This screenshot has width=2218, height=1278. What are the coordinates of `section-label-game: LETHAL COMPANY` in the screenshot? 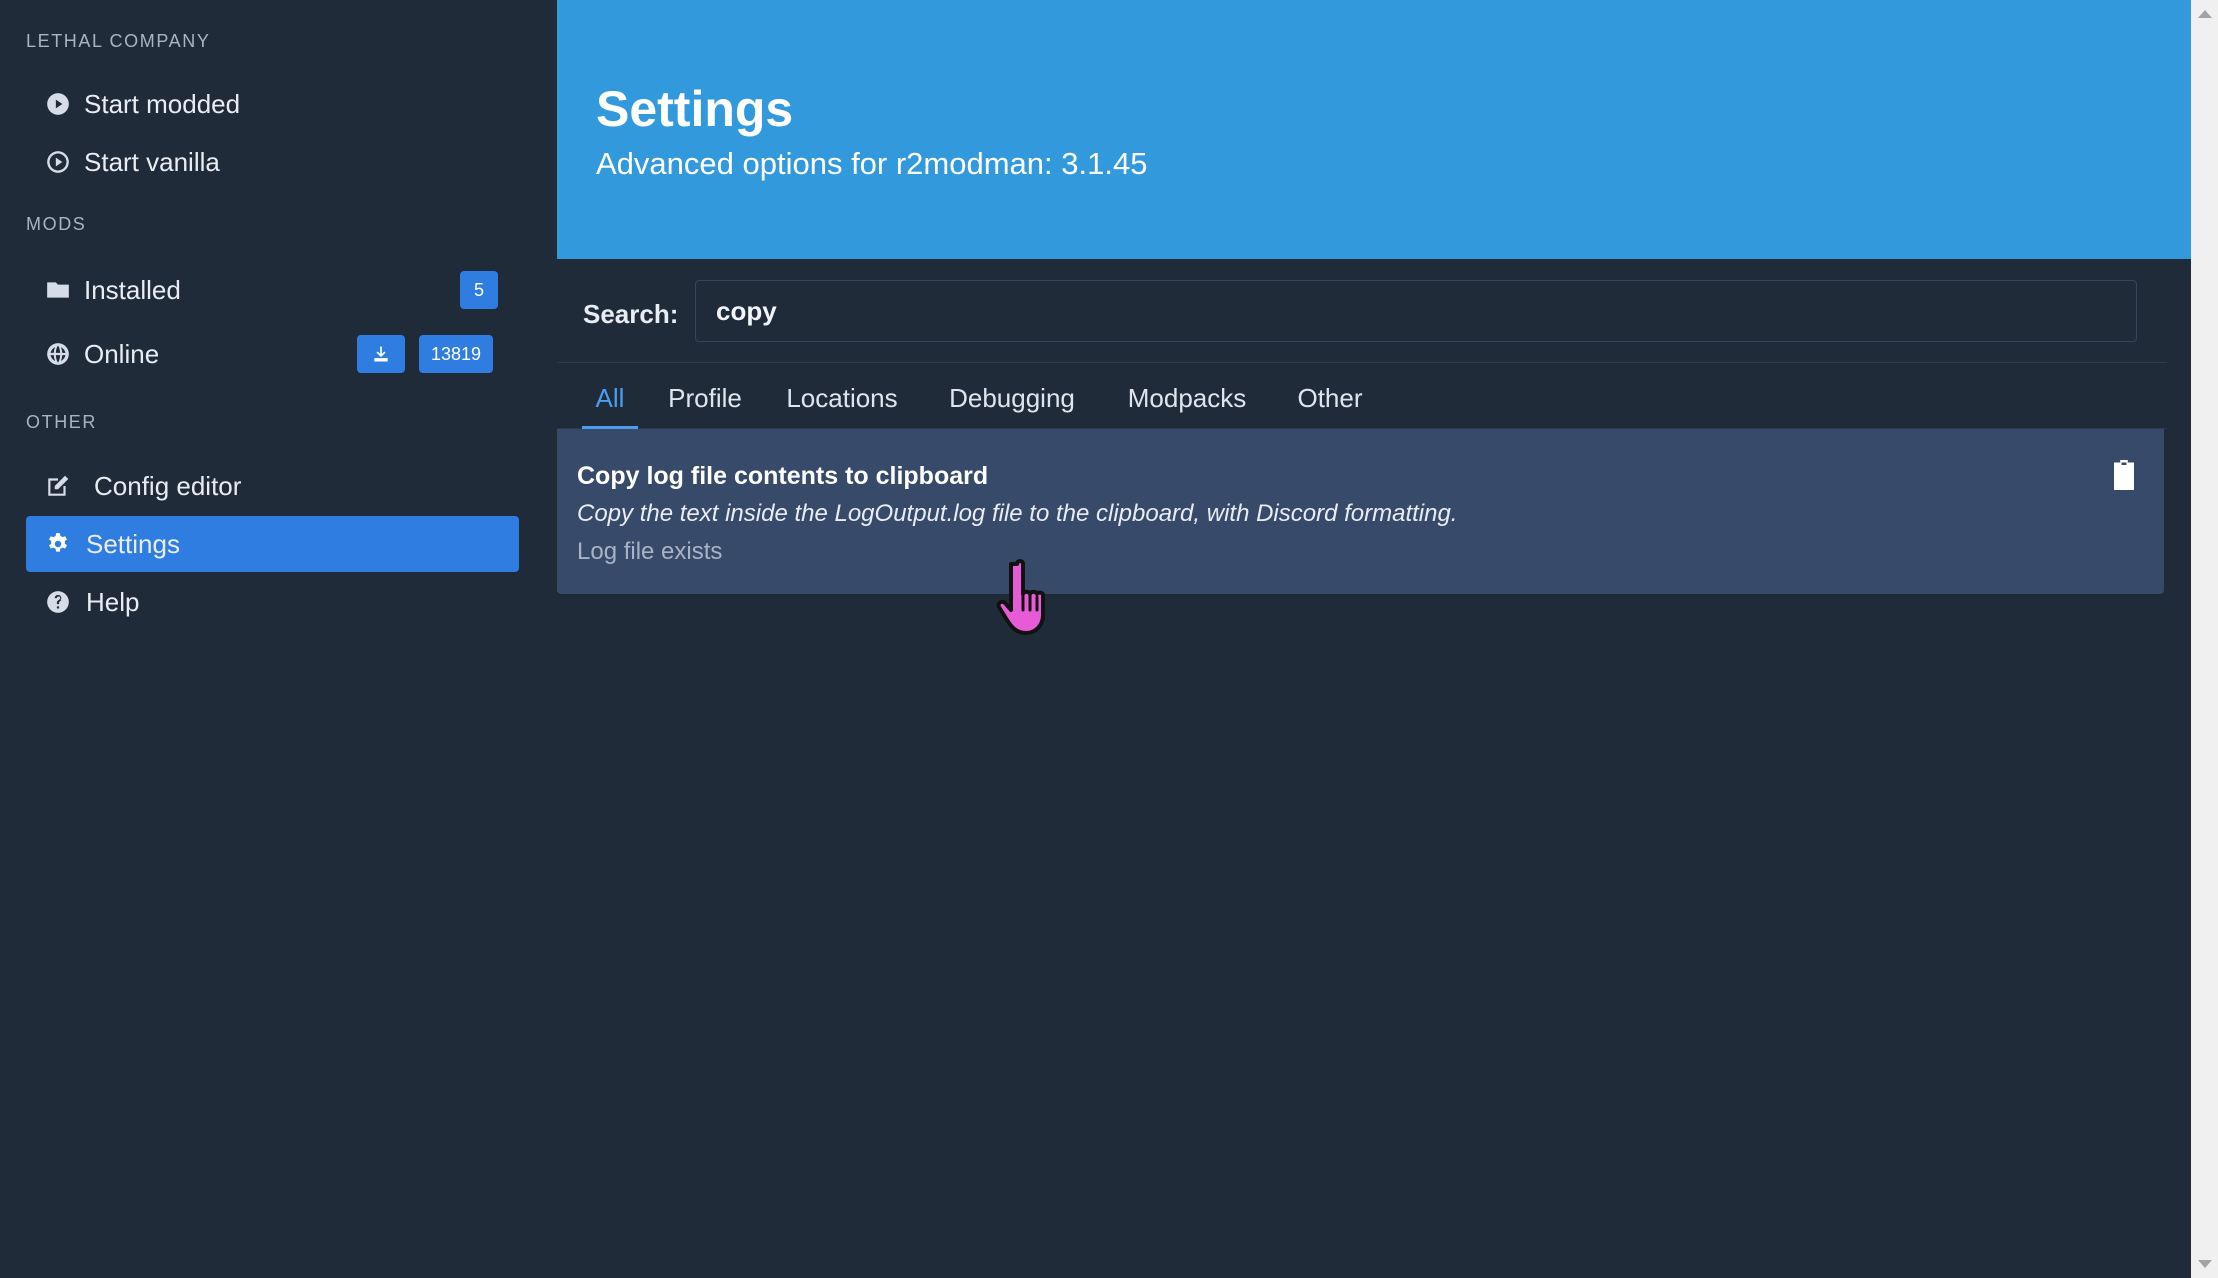 It's located at (118, 41).